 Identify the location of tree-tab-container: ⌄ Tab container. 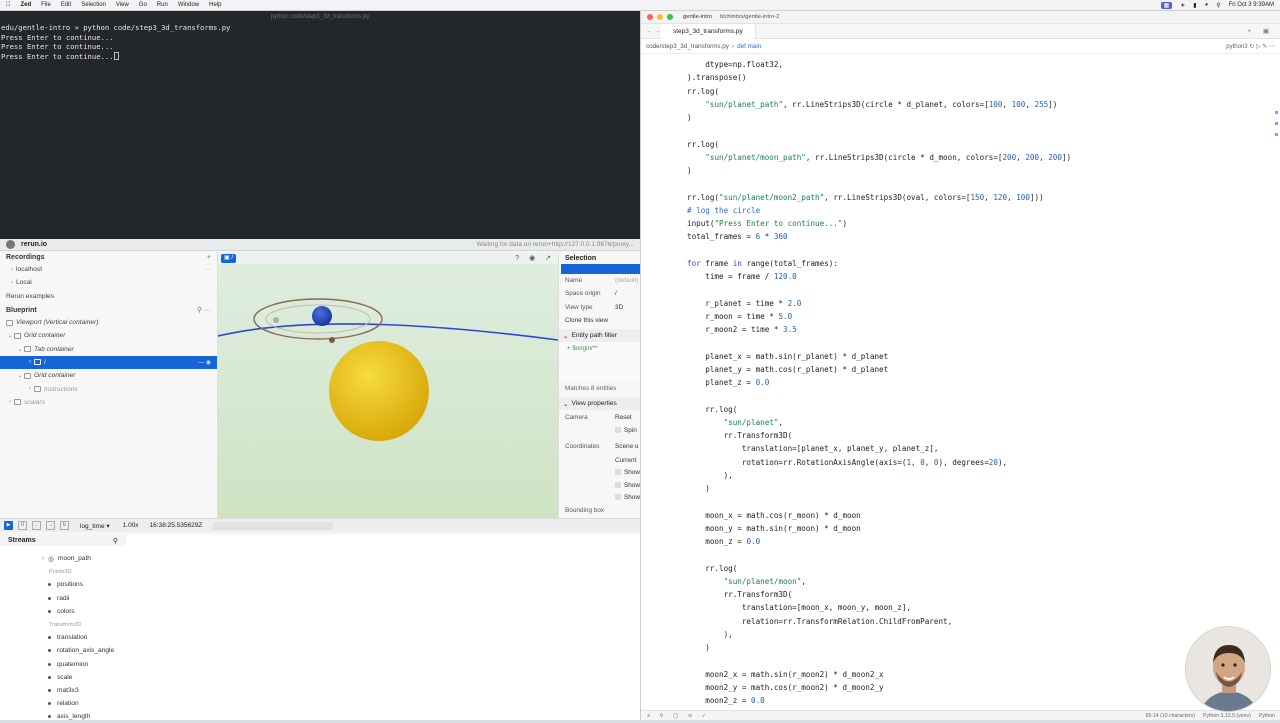
(108, 348).